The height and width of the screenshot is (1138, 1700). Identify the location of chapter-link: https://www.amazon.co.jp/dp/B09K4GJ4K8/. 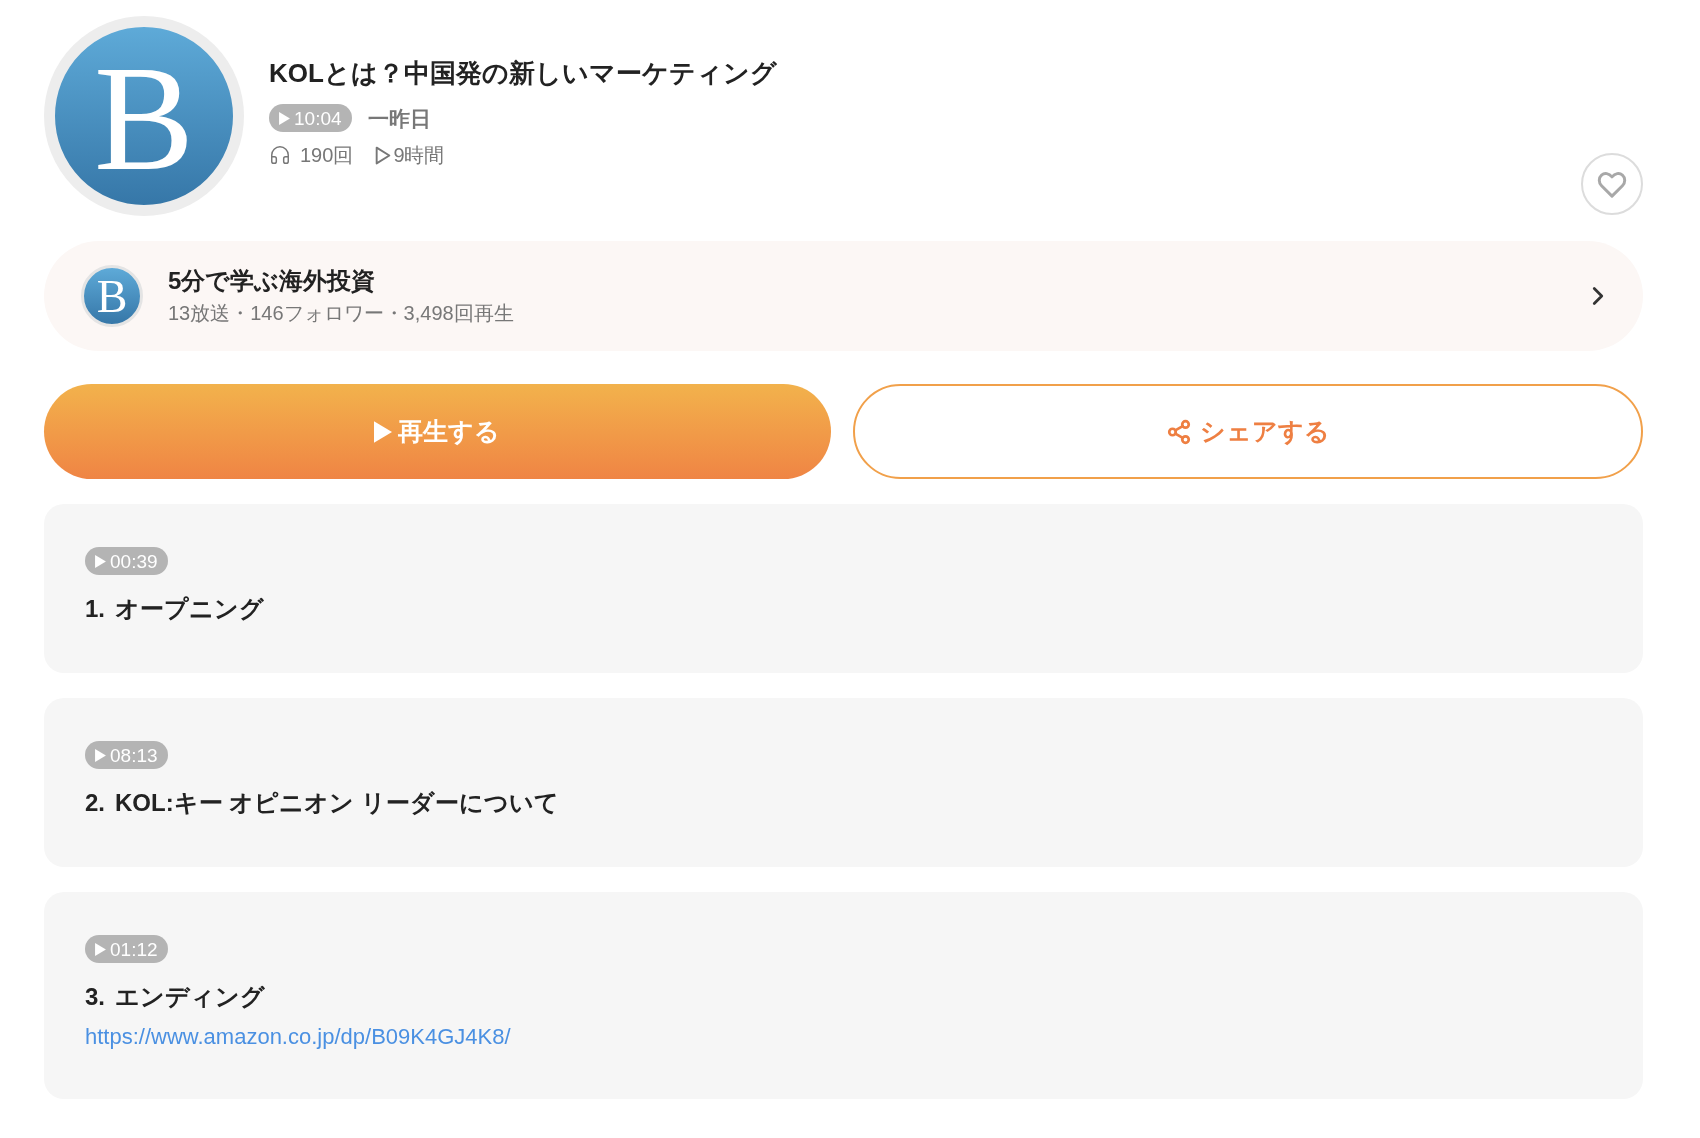
(298, 1037).